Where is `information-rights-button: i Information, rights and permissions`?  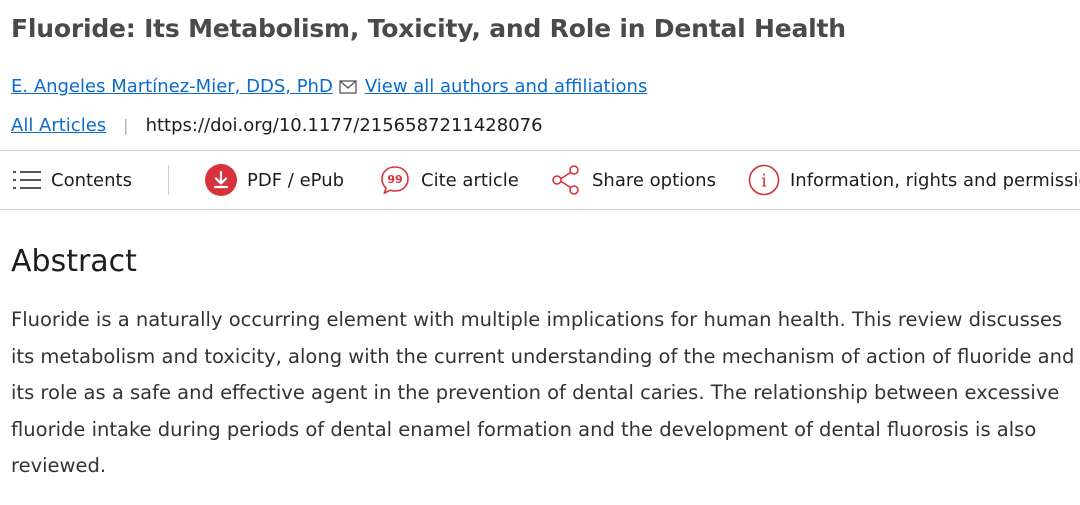 information-rights-button: i Information, rights and permissions is located at coordinates (914, 180).